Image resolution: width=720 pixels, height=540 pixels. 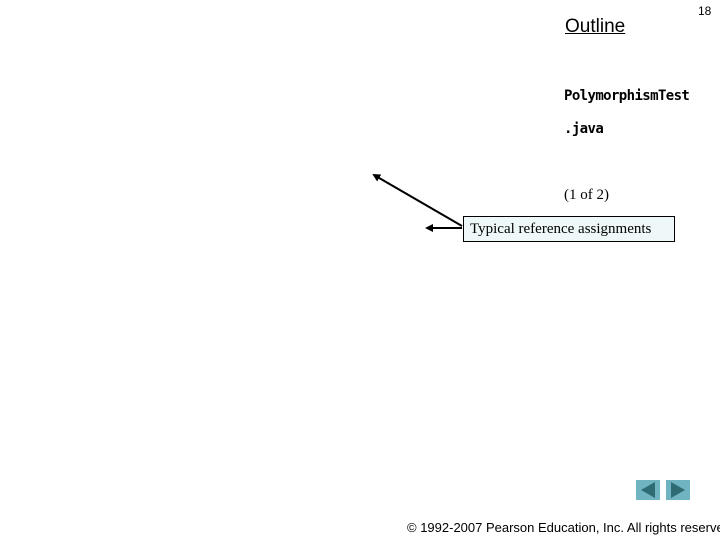 I want to click on callout-text: Typical reference assignments, so click(x=561, y=229).